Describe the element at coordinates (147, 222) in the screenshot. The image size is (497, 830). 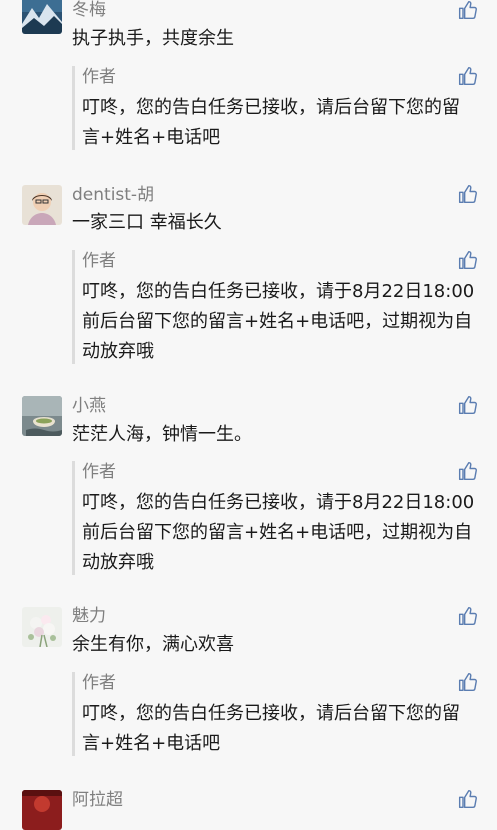
I see `comment-text: 一家三口 幸福长久` at that location.